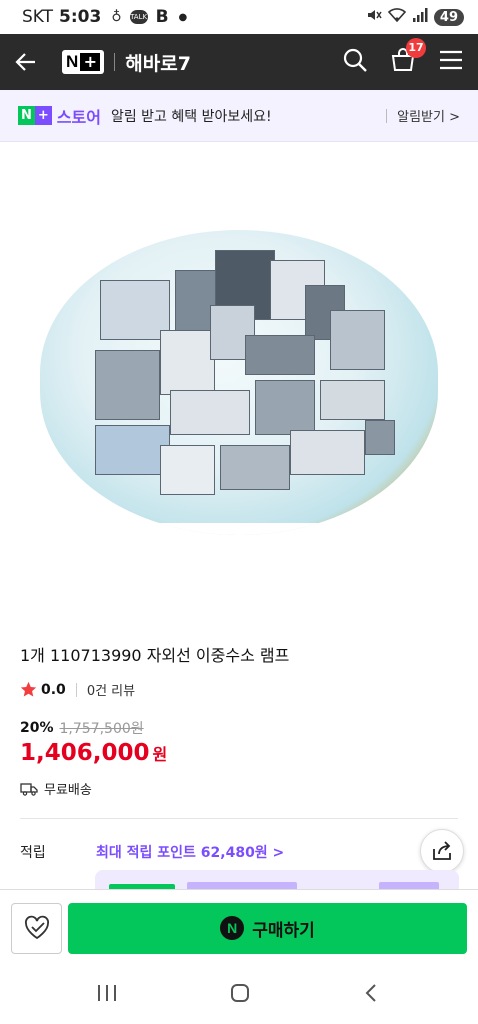 This screenshot has height=1024, width=478. I want to click on sale-price: 1,406,000 원, so click(93, 753).